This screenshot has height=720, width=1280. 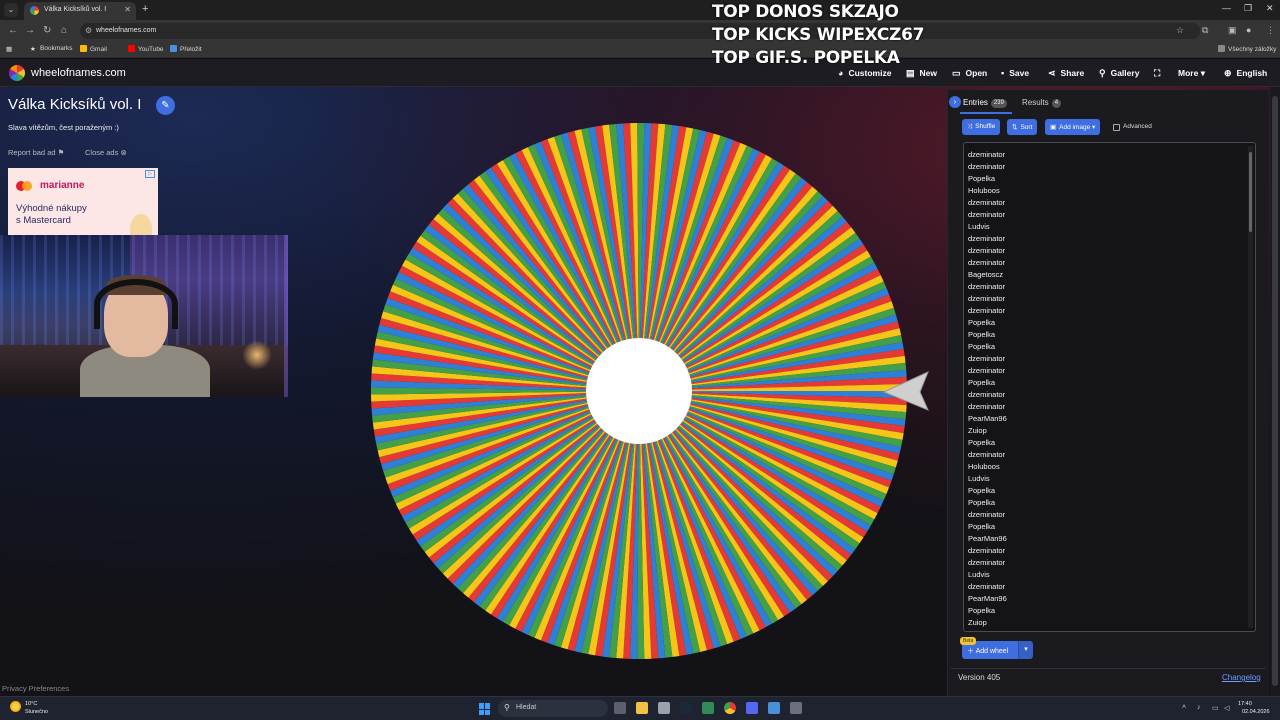 I want to click on weather-temp: 10°C, so click(x=31, y=704).